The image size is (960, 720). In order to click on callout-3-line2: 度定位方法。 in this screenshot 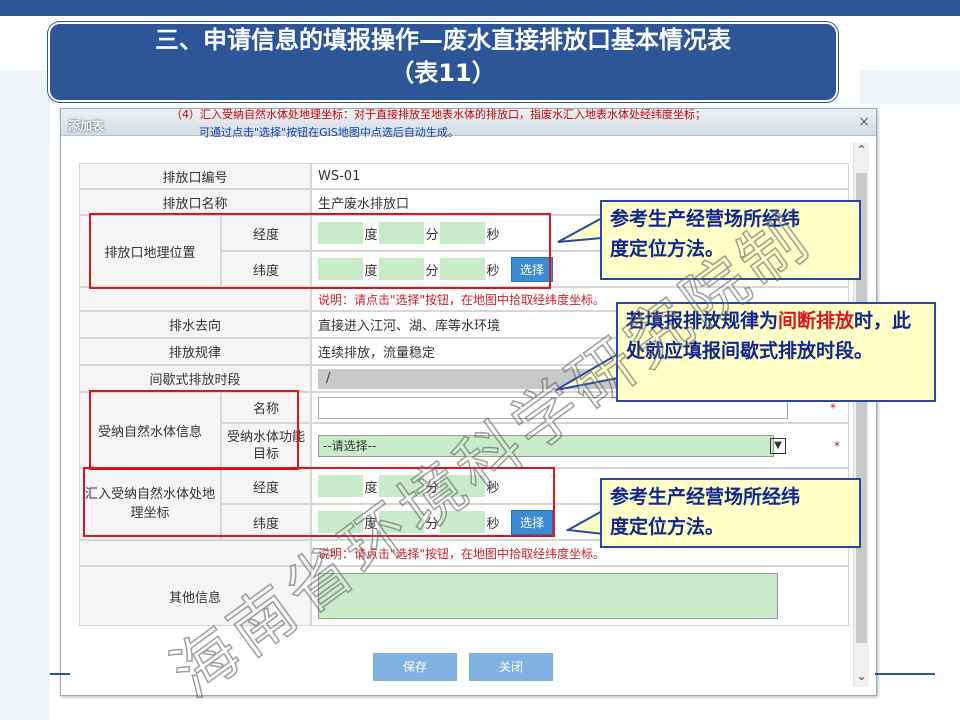, I will do `click(667, 527)`.